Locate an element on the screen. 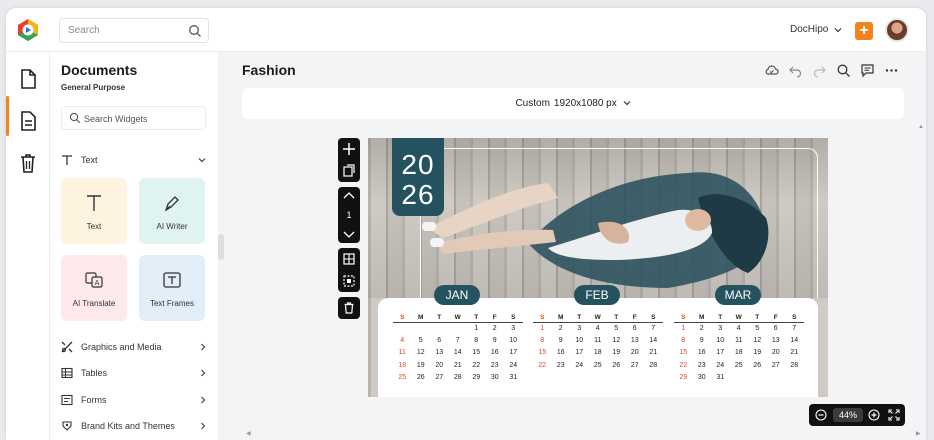  comment-icon is located at coordinates (867, 70).